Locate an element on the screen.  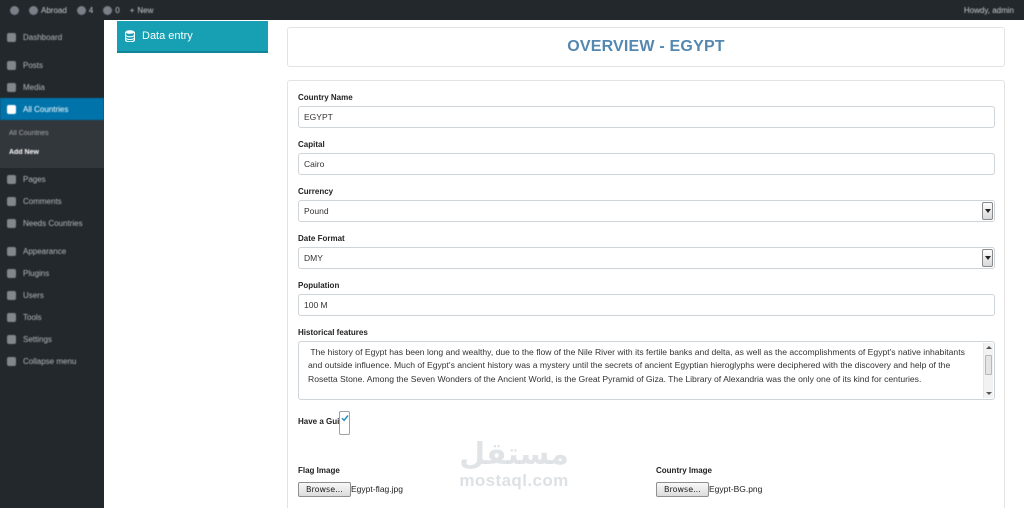
updates-link: 4 is located at coordinates (84, 10).